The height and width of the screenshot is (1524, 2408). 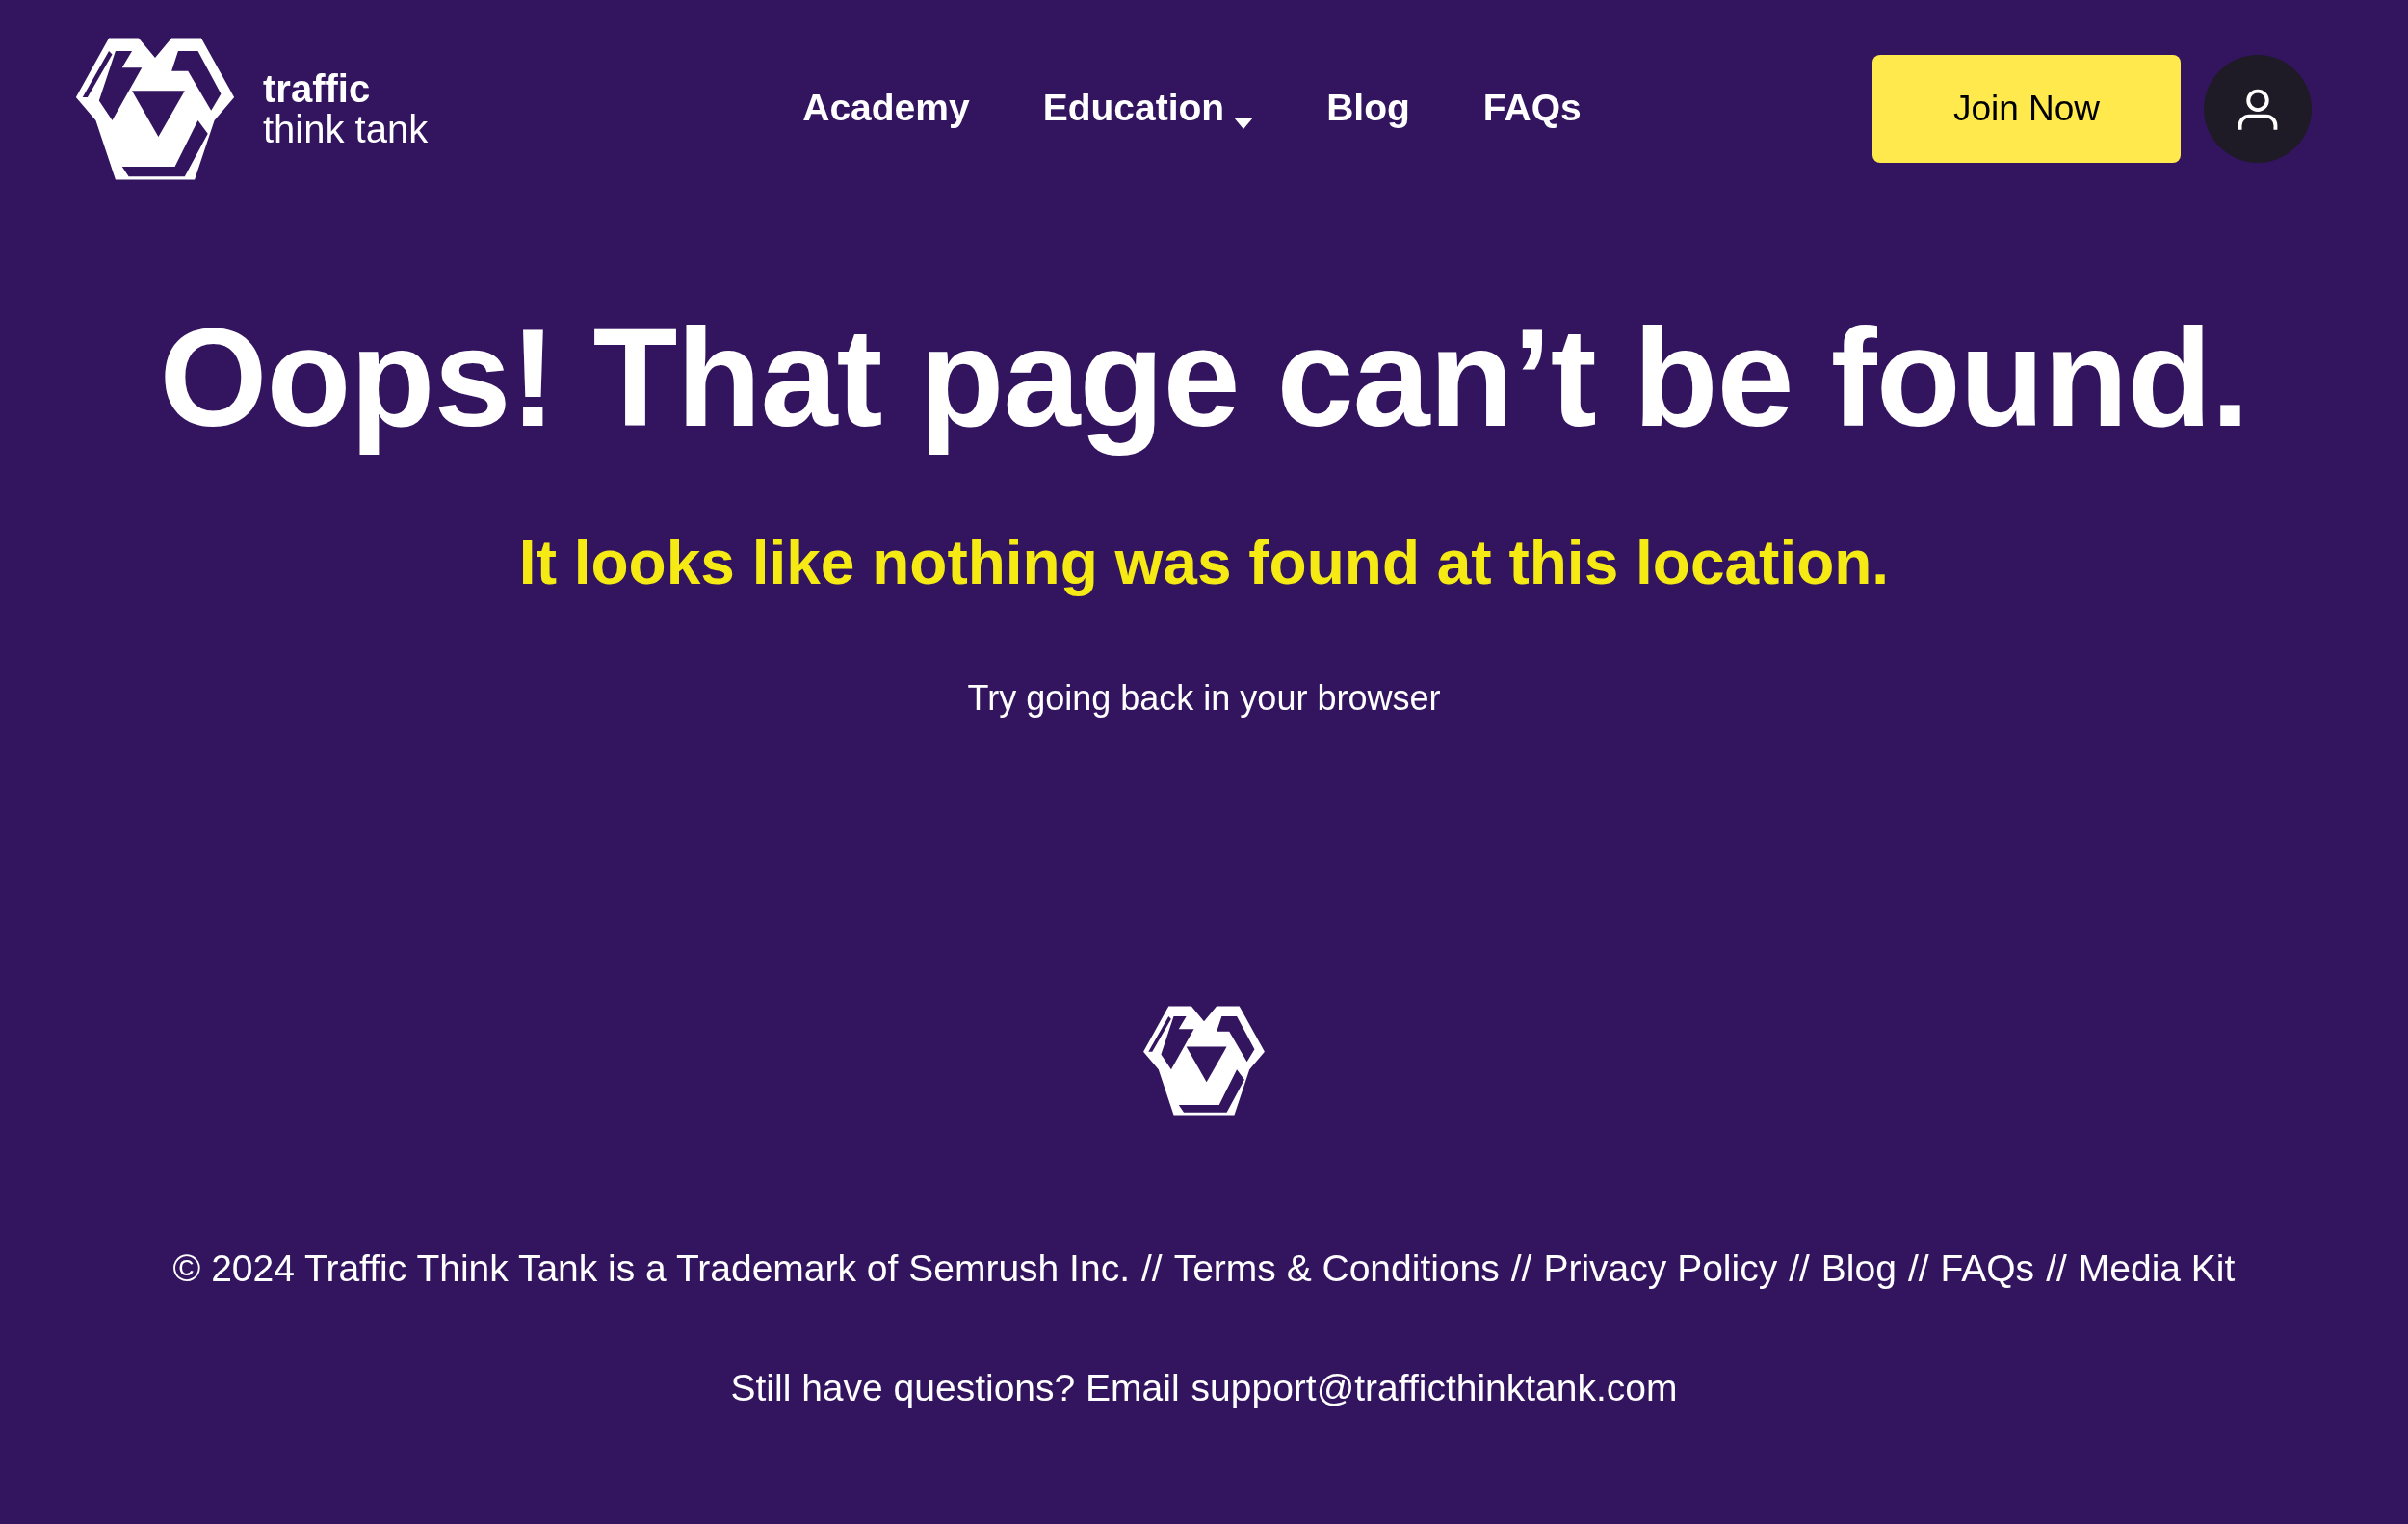 I want to click on page-title: Oops! That page can’t be found., so click(x=1204, y=379).